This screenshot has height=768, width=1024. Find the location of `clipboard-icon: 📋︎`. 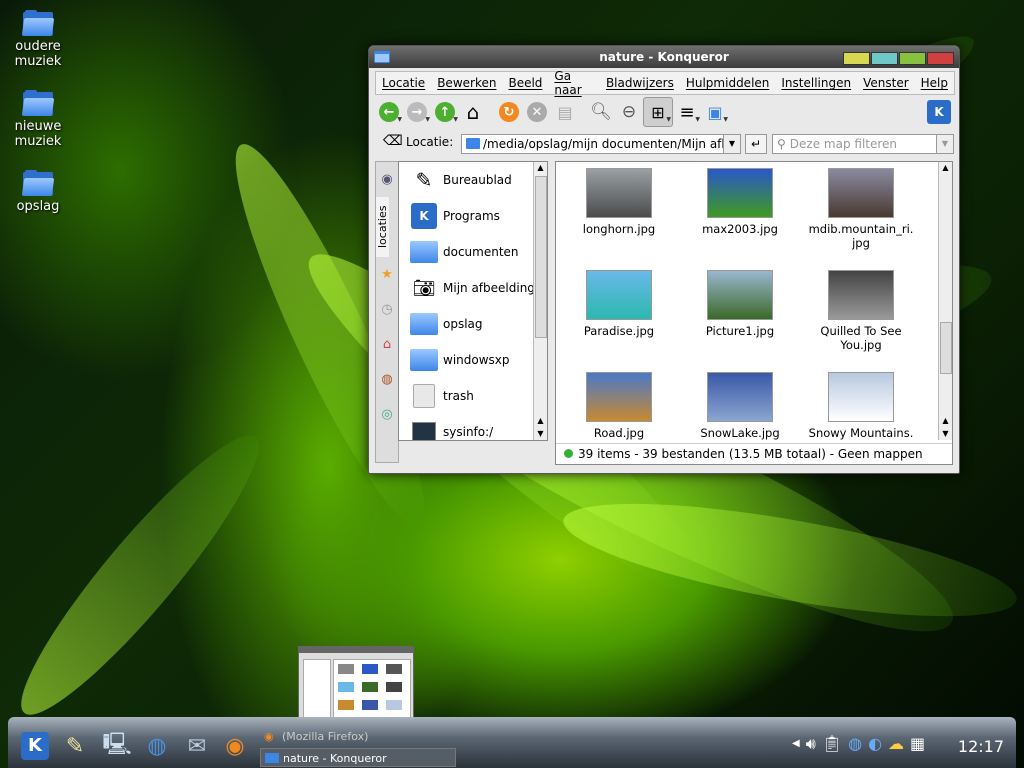

clipboard-icon: 📋︎ is located at coordinates (832, 744).